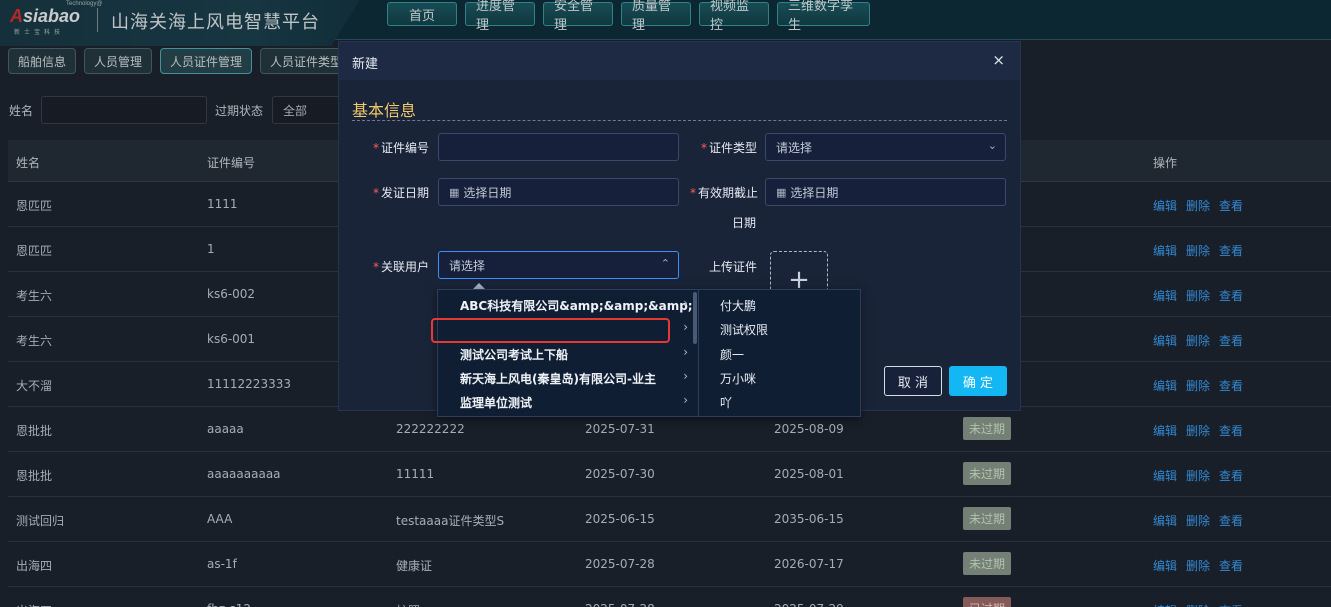 The width and height of the screenshot is (1331, 607). Describe the element at coordinates (679, 61) in the screenshot. I see `dialog-header: 新建 ×` at that location.